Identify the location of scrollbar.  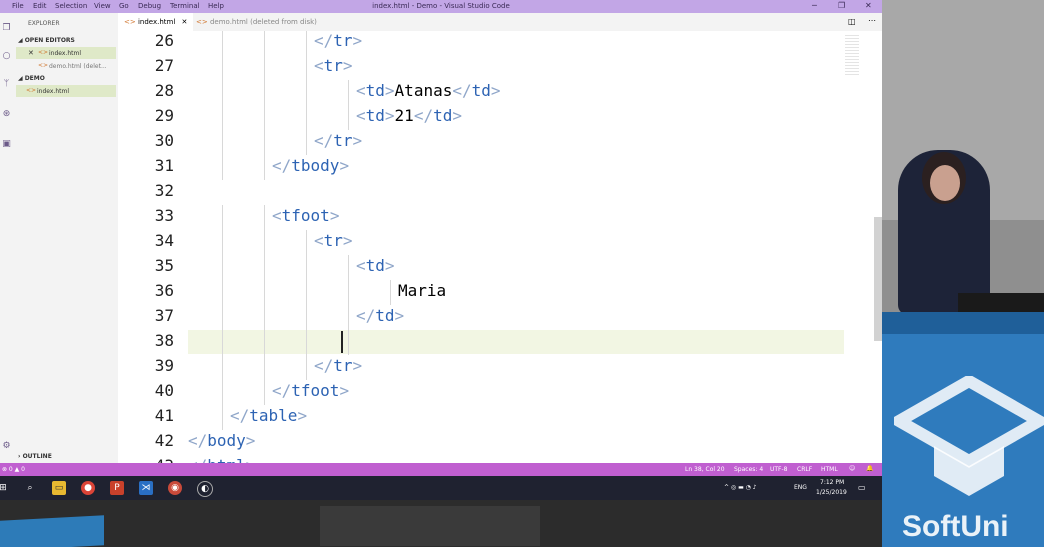
(878, 279).